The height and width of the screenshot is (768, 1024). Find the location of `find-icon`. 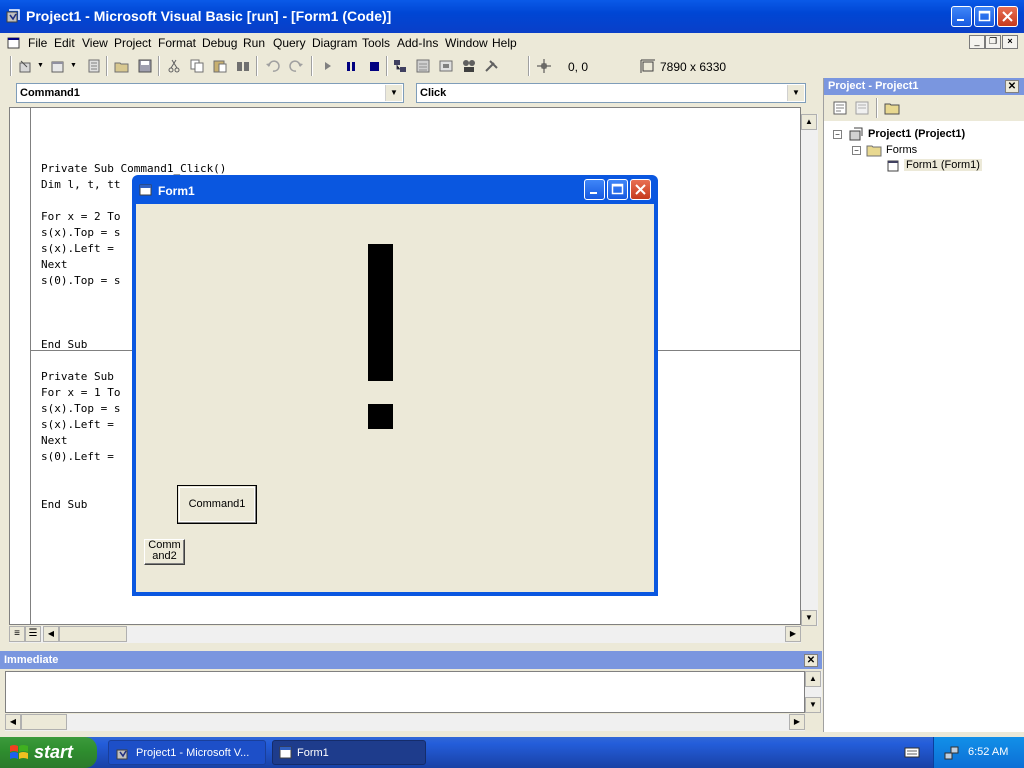

find-icon is located at coordinates (243, 66).